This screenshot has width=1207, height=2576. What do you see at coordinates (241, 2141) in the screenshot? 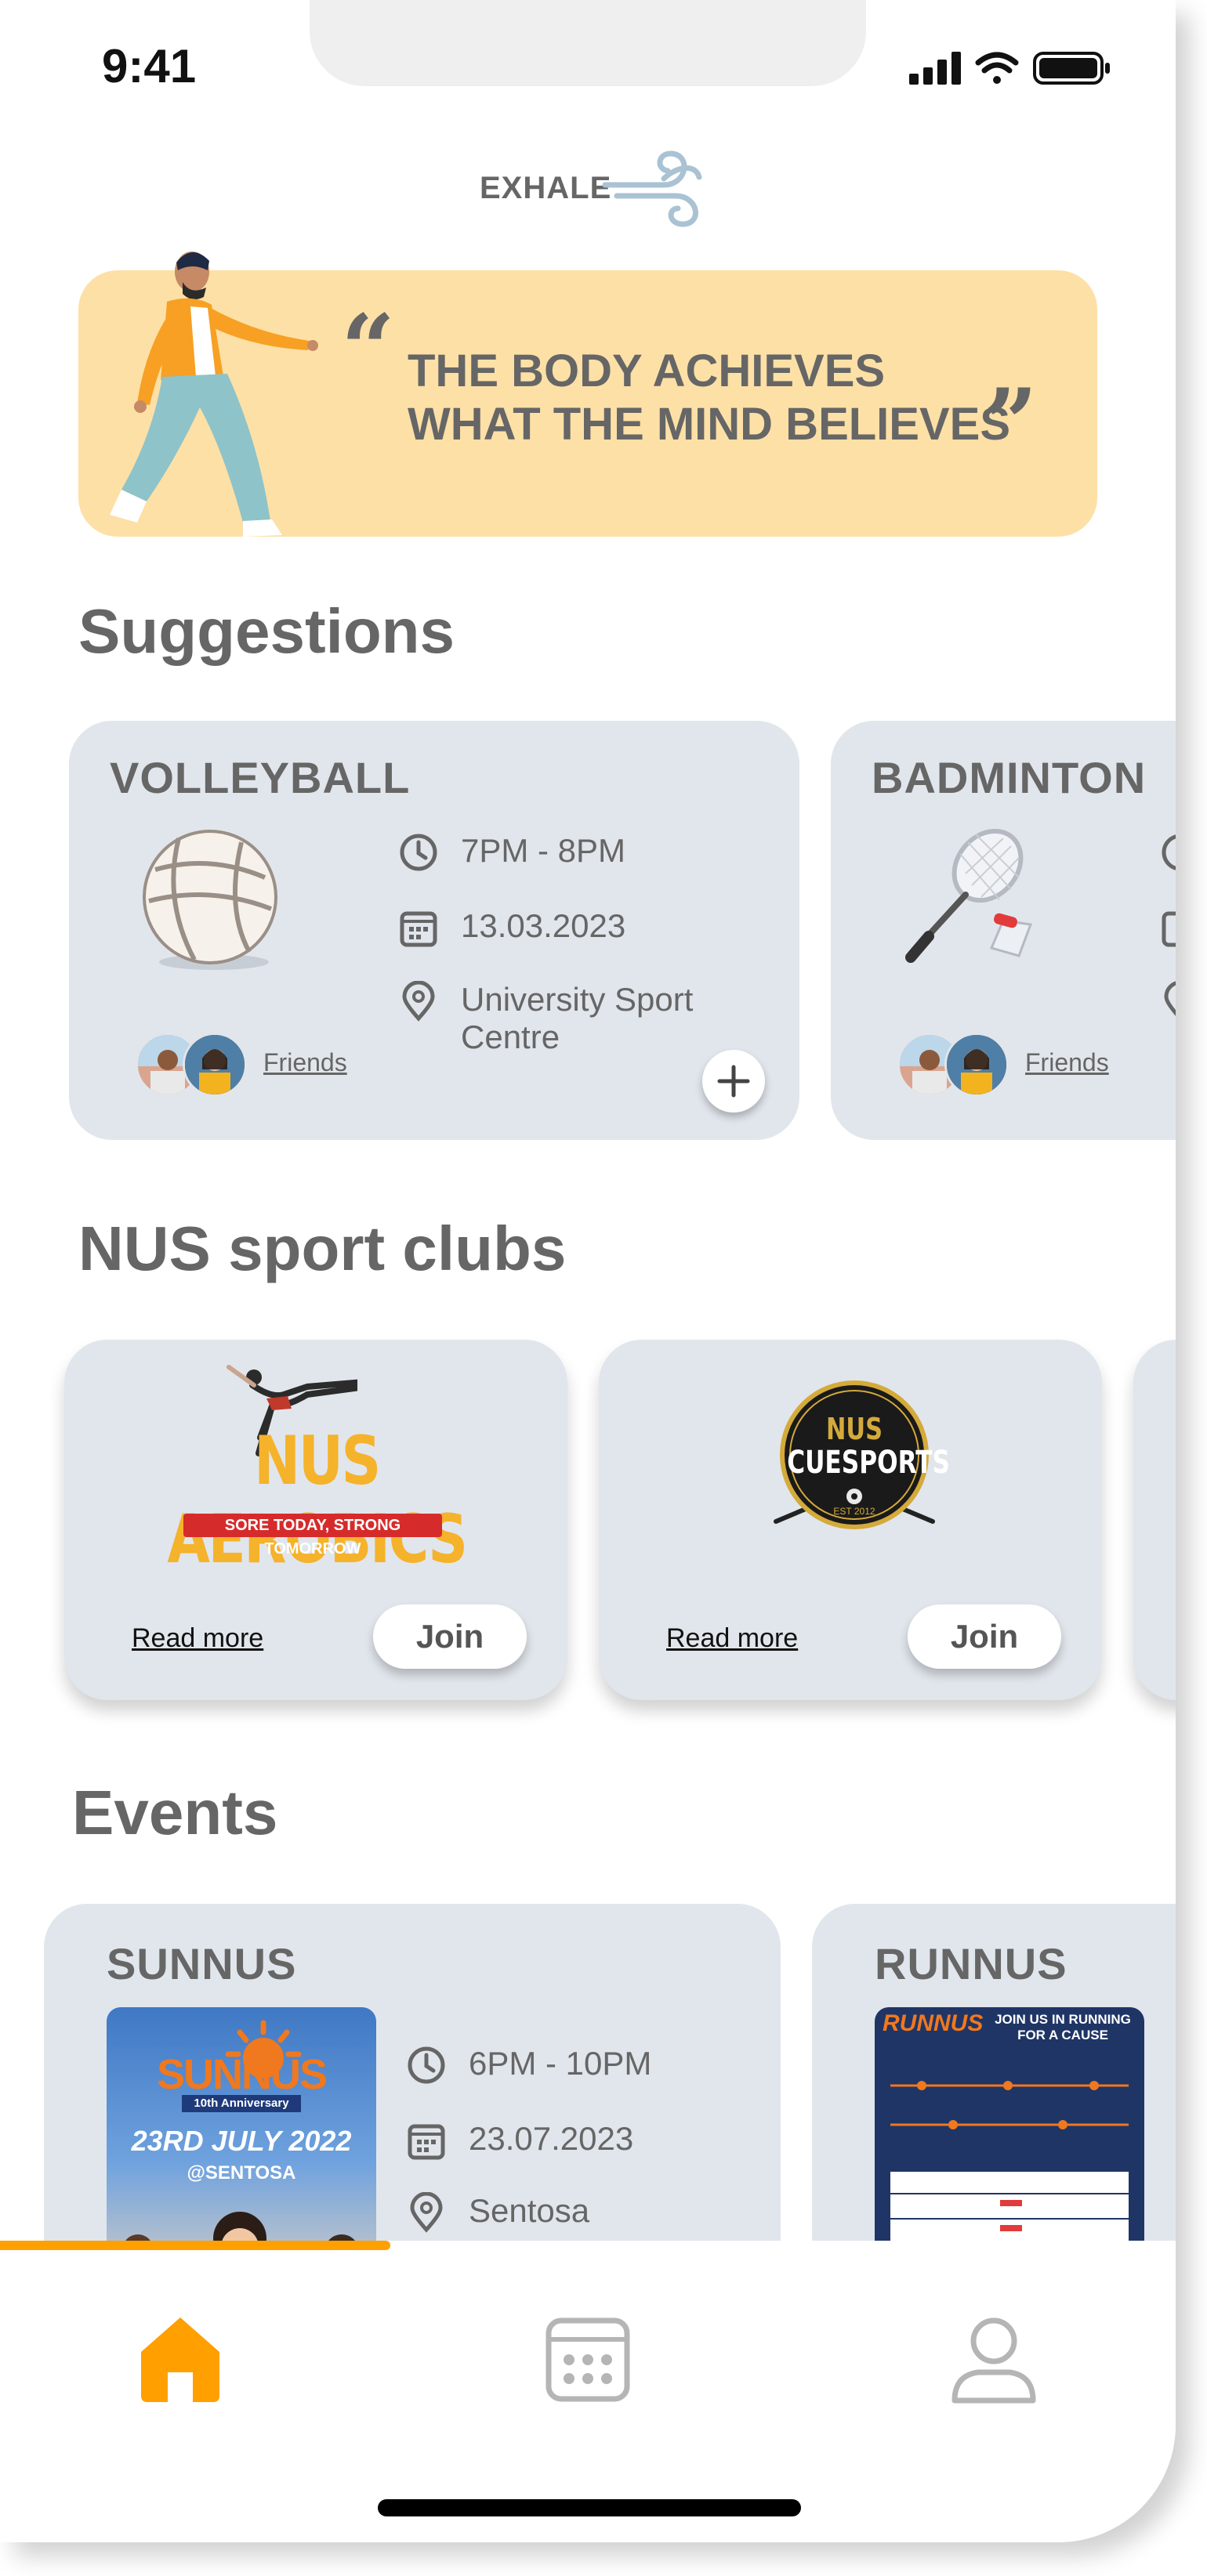
I see `poster-date: 23RD JULY 2022` at bounding box center [241, 2141].